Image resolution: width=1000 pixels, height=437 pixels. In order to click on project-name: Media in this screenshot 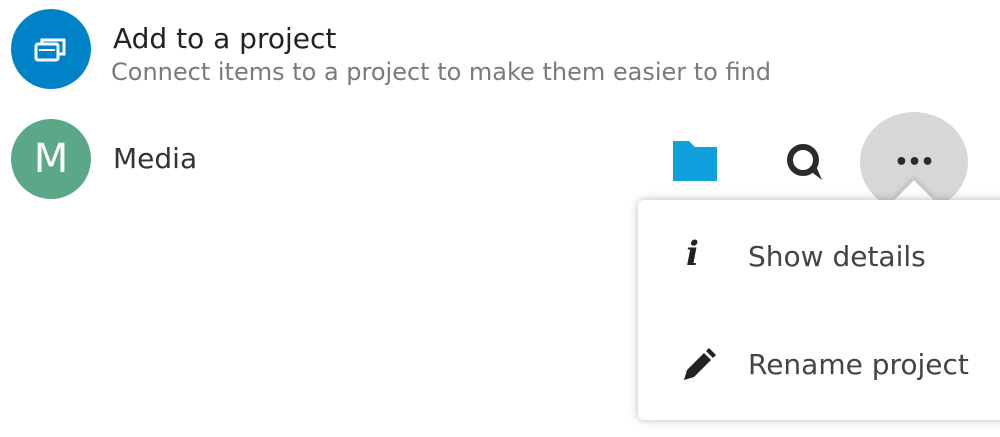, I will do `click(155, 158)`.